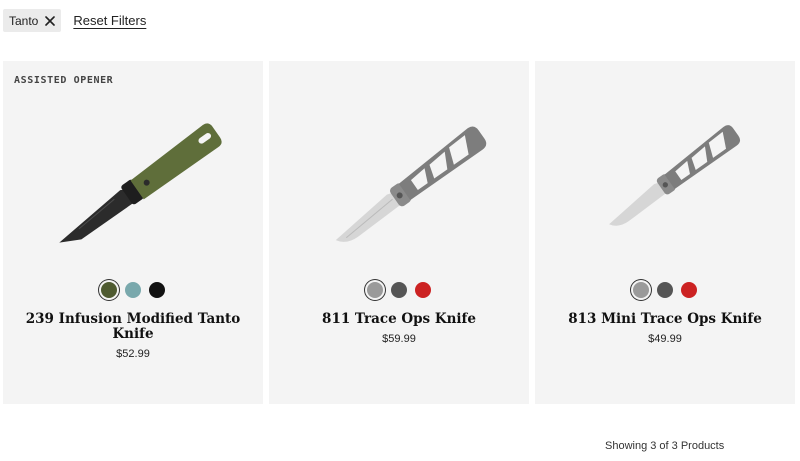 Image resolution: width=800 pixels, height=461 pixels. I want to click on color-swatch-green, so click(109, 290).